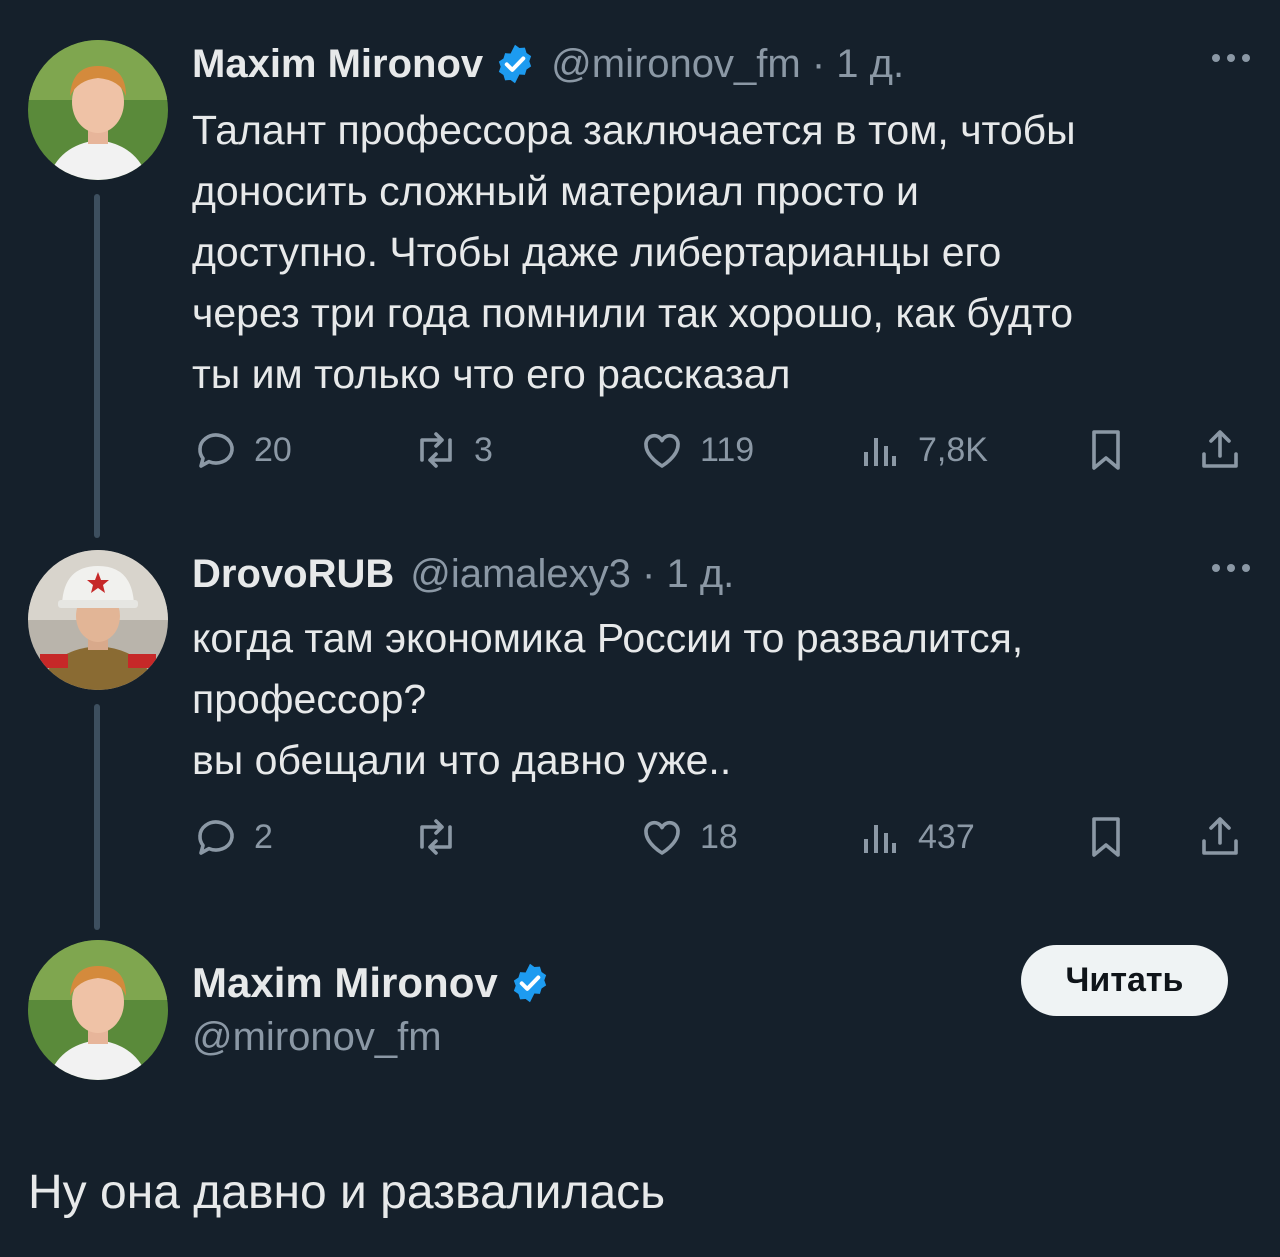 This screenshot has width=1280, height=1257. I want to click on tweet-line: доступно. Чтобы даже либертарианцы его, so click(597, 252).